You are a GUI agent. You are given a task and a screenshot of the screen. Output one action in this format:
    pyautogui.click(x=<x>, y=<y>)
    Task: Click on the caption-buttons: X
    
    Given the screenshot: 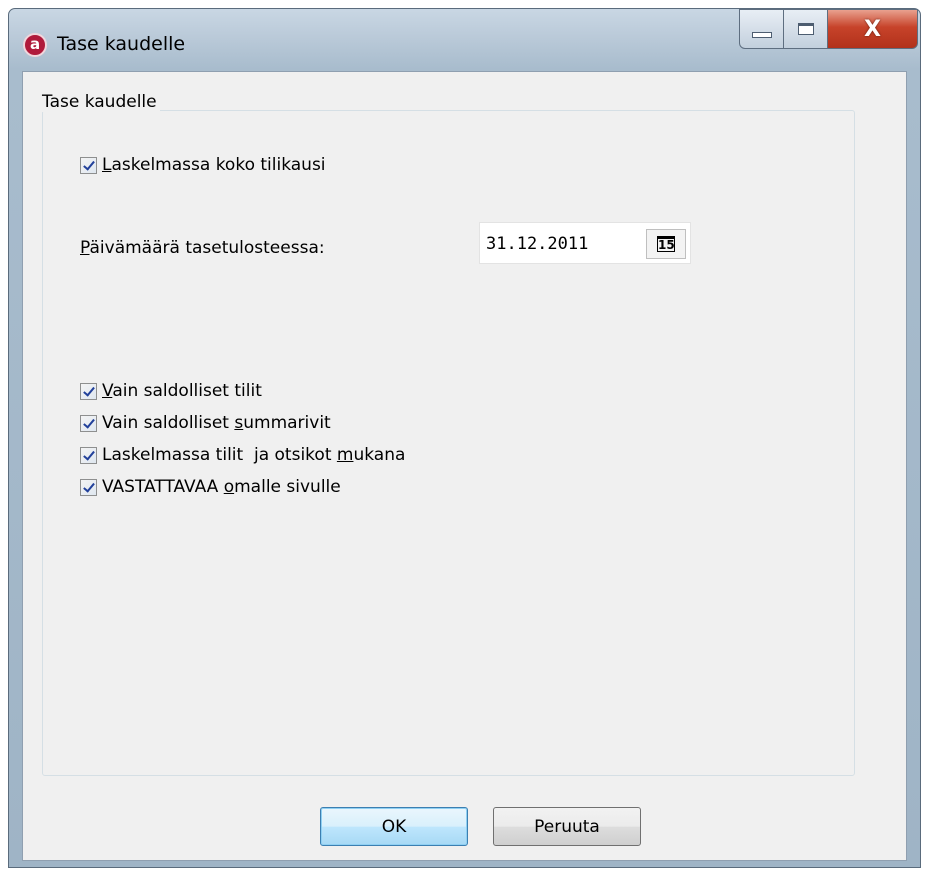 What is the action you would take?
    pyautogui.click(x=828, y=29)
    